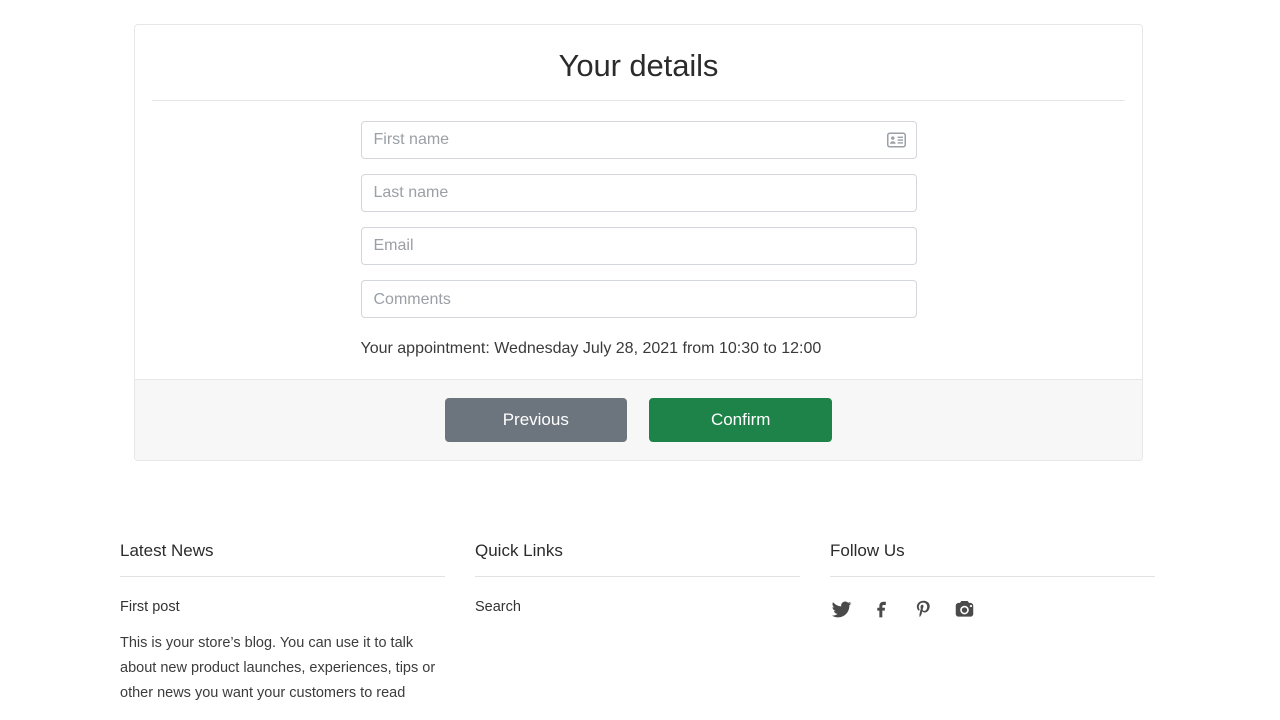  What do you see at coordinates (638, 65) in the screenshot?
I see `page-title: Your details` at bounding box center [638, 65].